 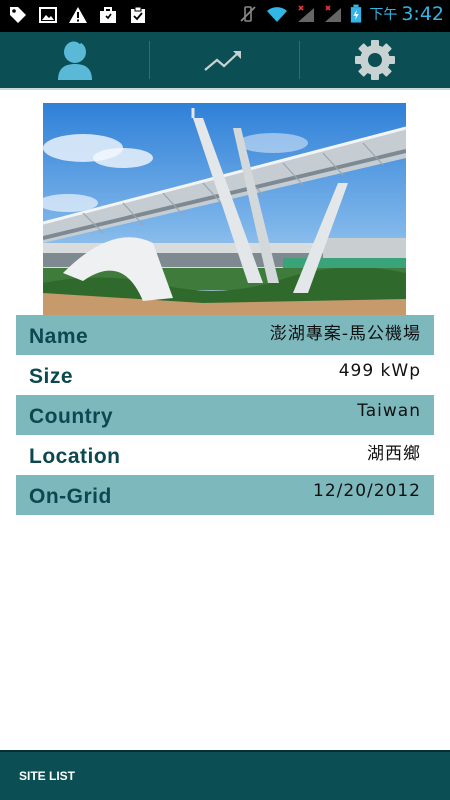 I want to click on clipboard-check-icon, so click(x=138, y=14).